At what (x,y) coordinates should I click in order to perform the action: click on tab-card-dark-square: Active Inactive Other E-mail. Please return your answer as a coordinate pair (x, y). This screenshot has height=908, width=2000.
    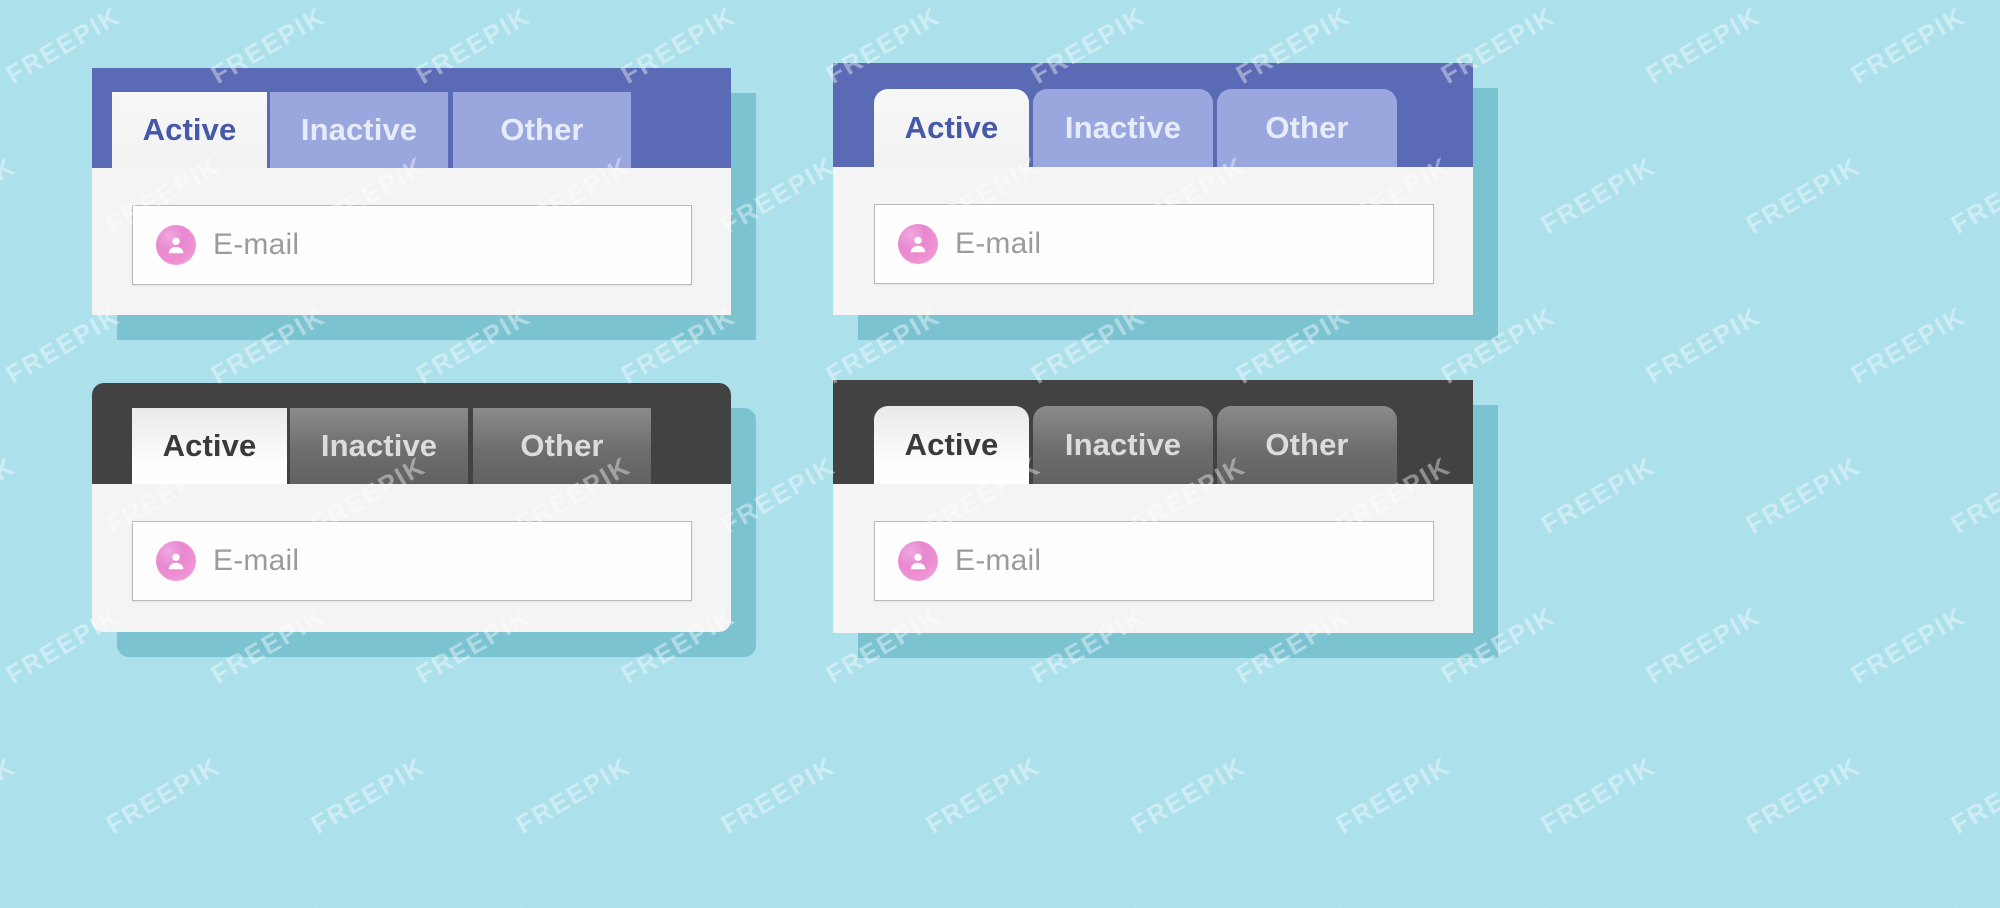
    Looking at the image, I should click on (424, 520).